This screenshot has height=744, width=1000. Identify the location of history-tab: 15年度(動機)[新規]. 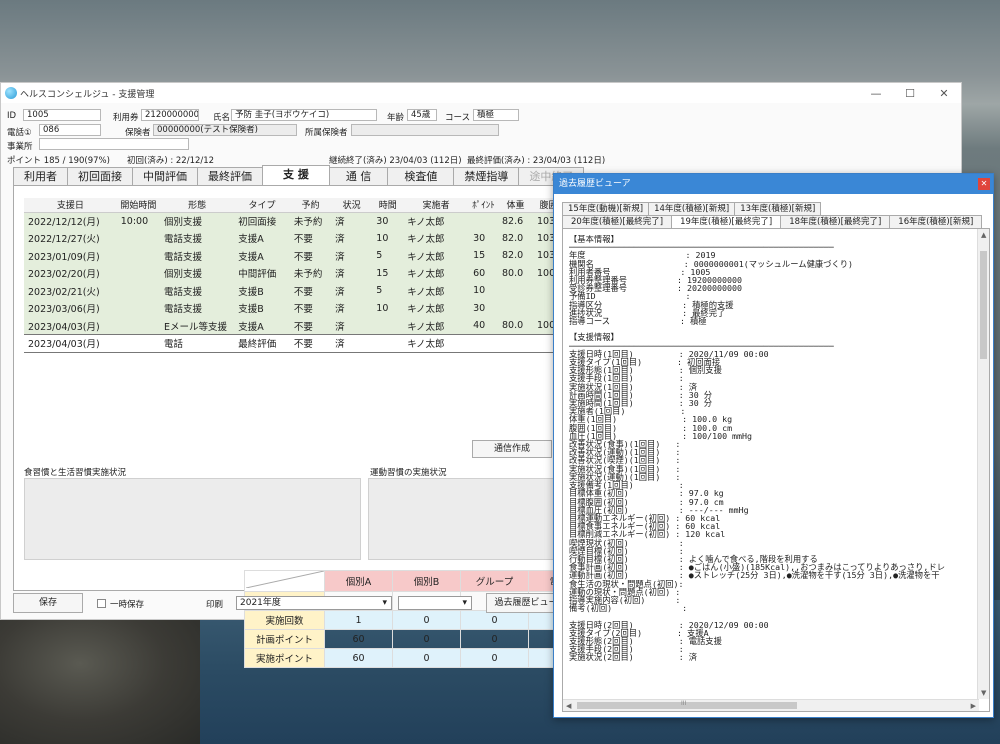
(606, 208).